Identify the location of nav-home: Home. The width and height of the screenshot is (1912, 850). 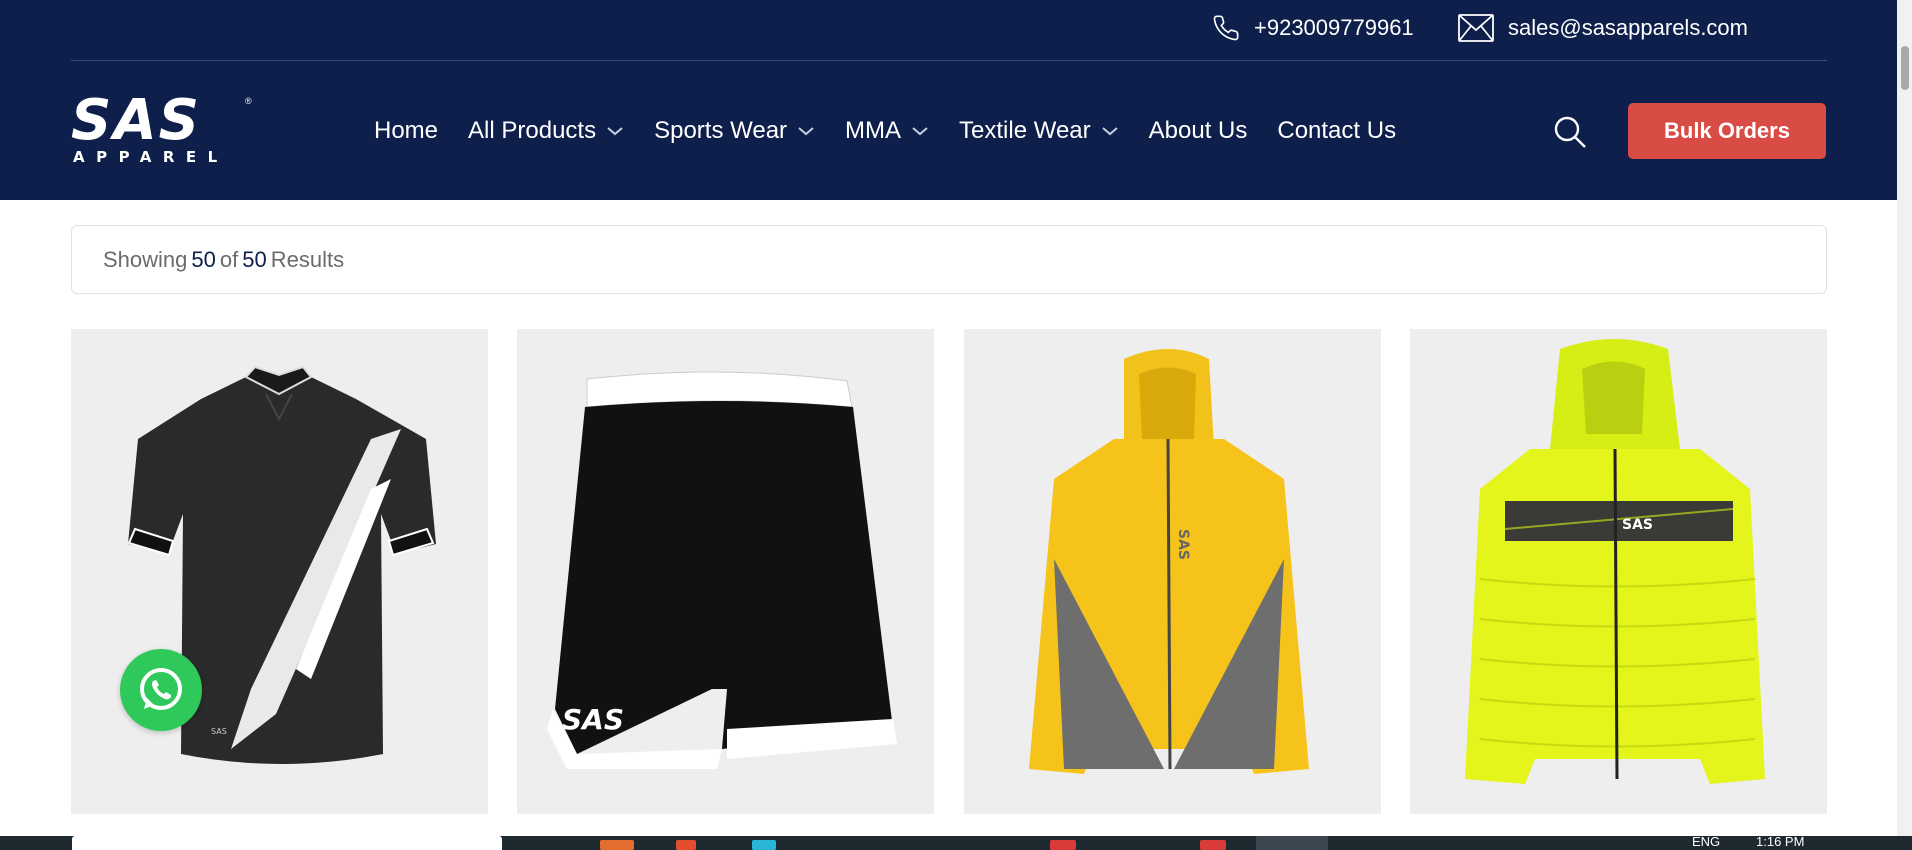
(406, 131).